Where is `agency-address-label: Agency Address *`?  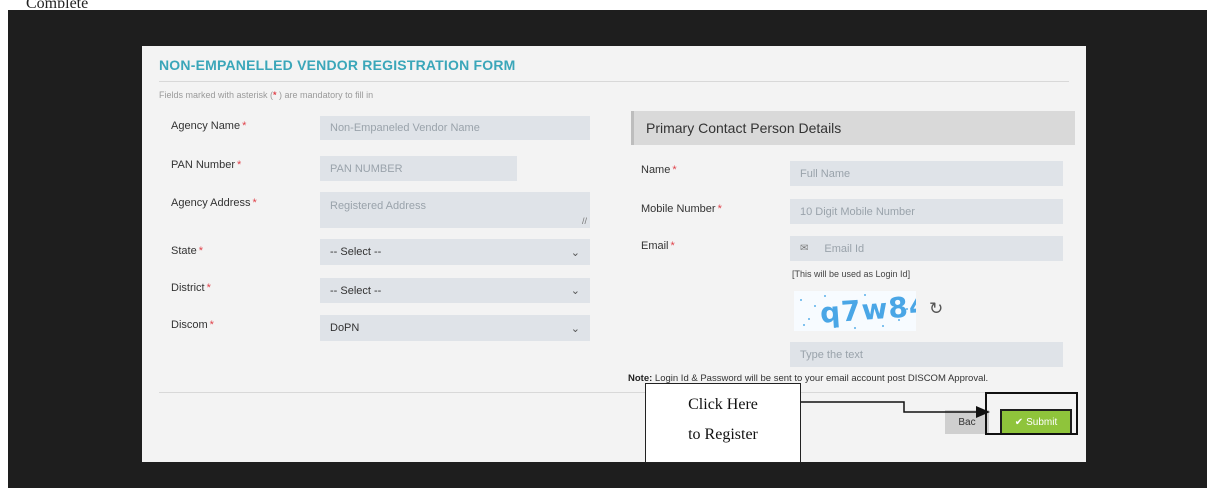 agency-address-label: Agency Address * is located at coordinates (214, 203).